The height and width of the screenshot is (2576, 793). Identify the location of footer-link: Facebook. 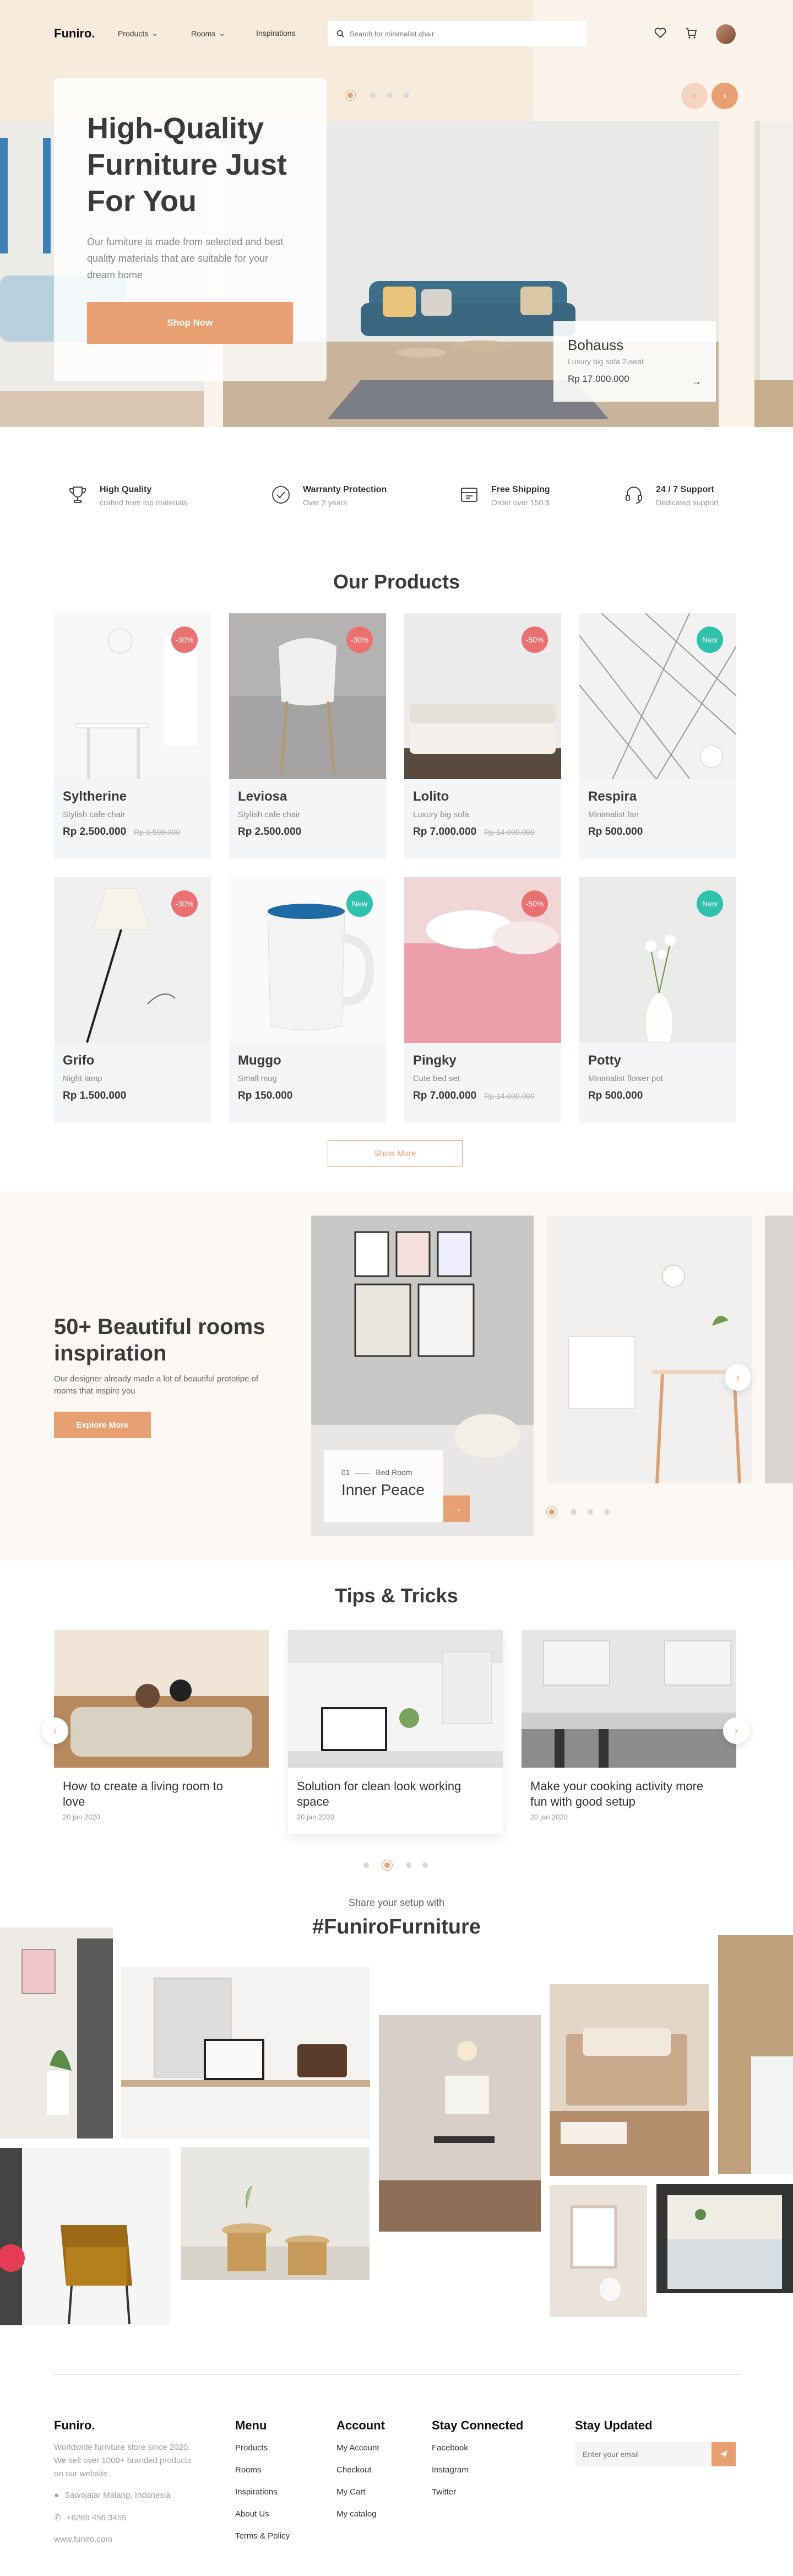
(450, 2448).